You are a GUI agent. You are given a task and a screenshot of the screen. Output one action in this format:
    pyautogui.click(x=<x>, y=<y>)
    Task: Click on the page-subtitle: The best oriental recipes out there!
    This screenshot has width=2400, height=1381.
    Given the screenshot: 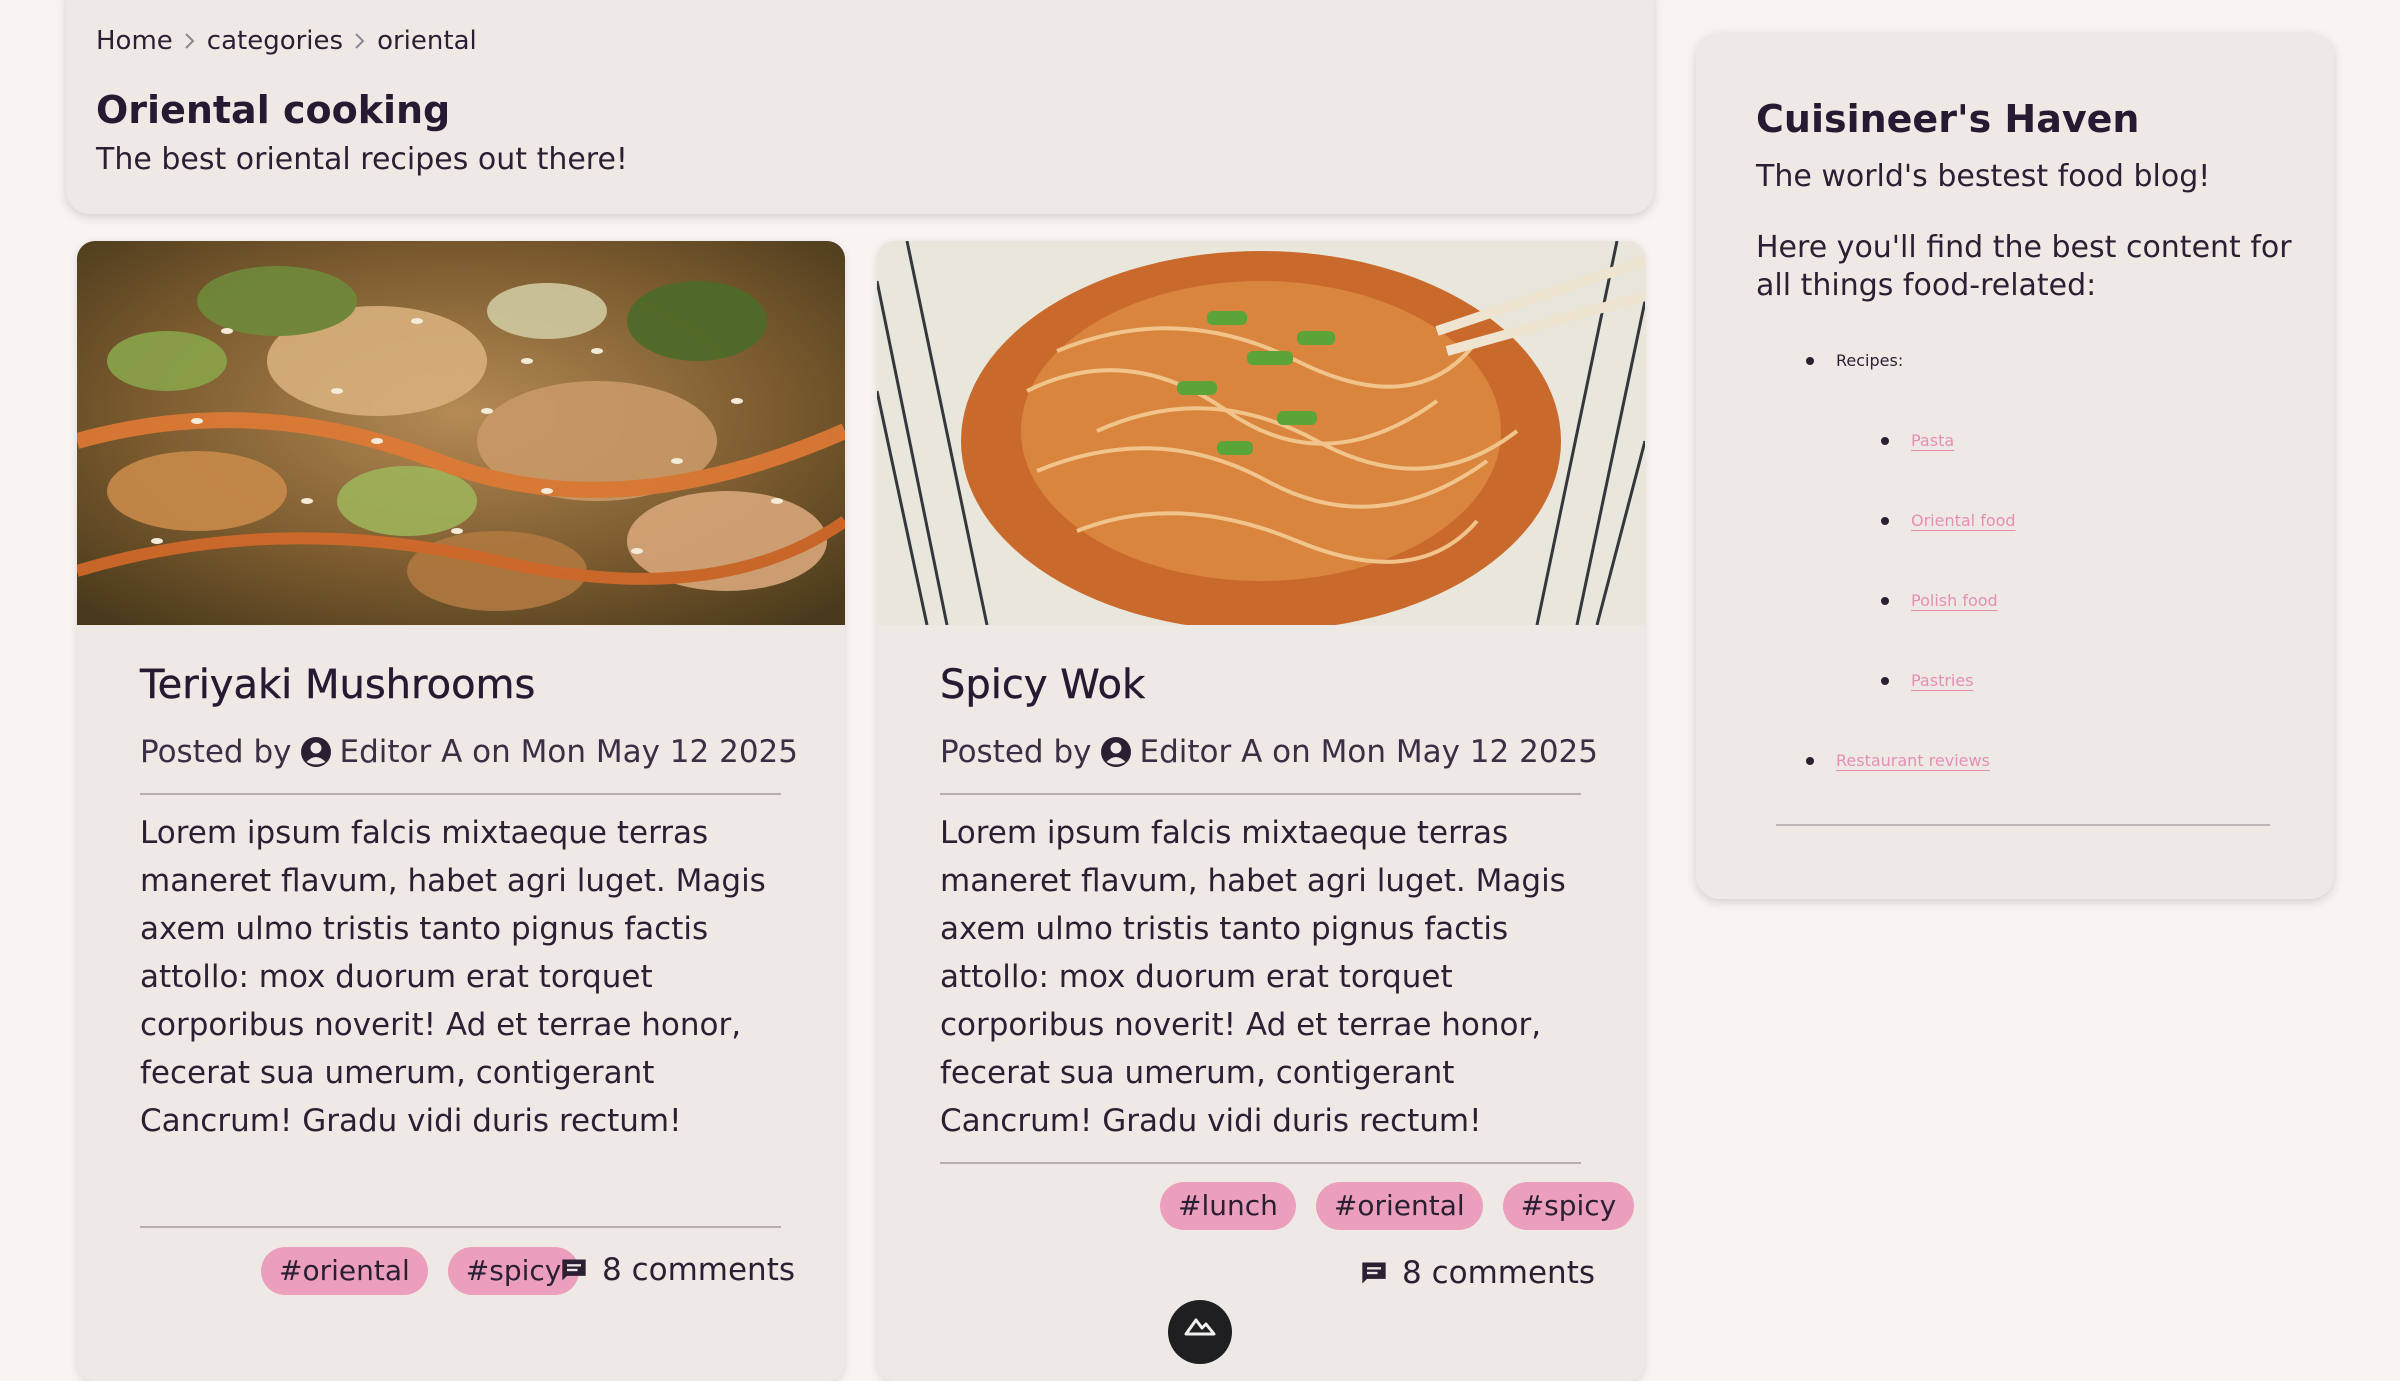 What is the action you would take?
    pyautogui.click(x=362, y=159)
    